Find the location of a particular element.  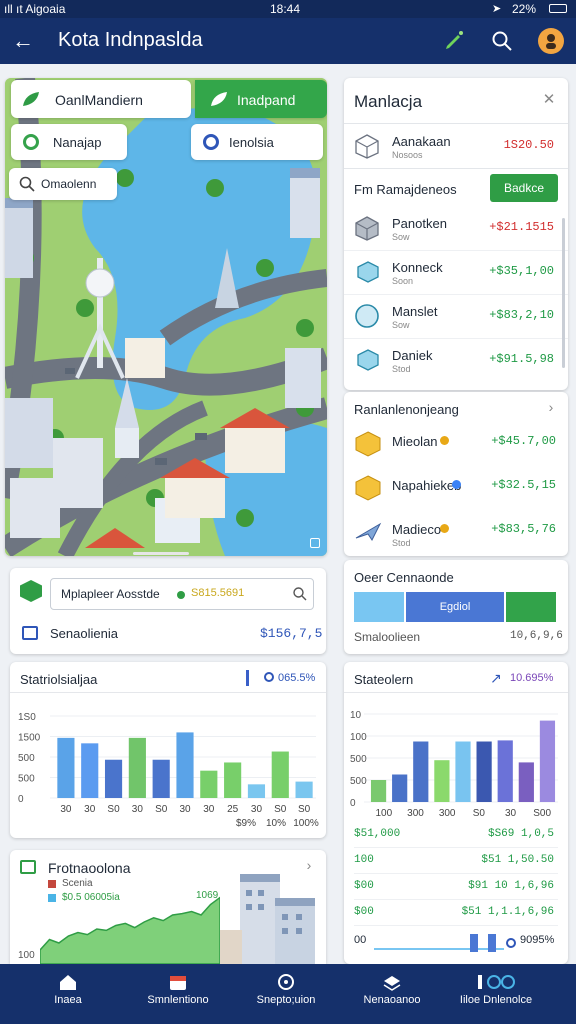

divider is located at coordinates (456, 168).